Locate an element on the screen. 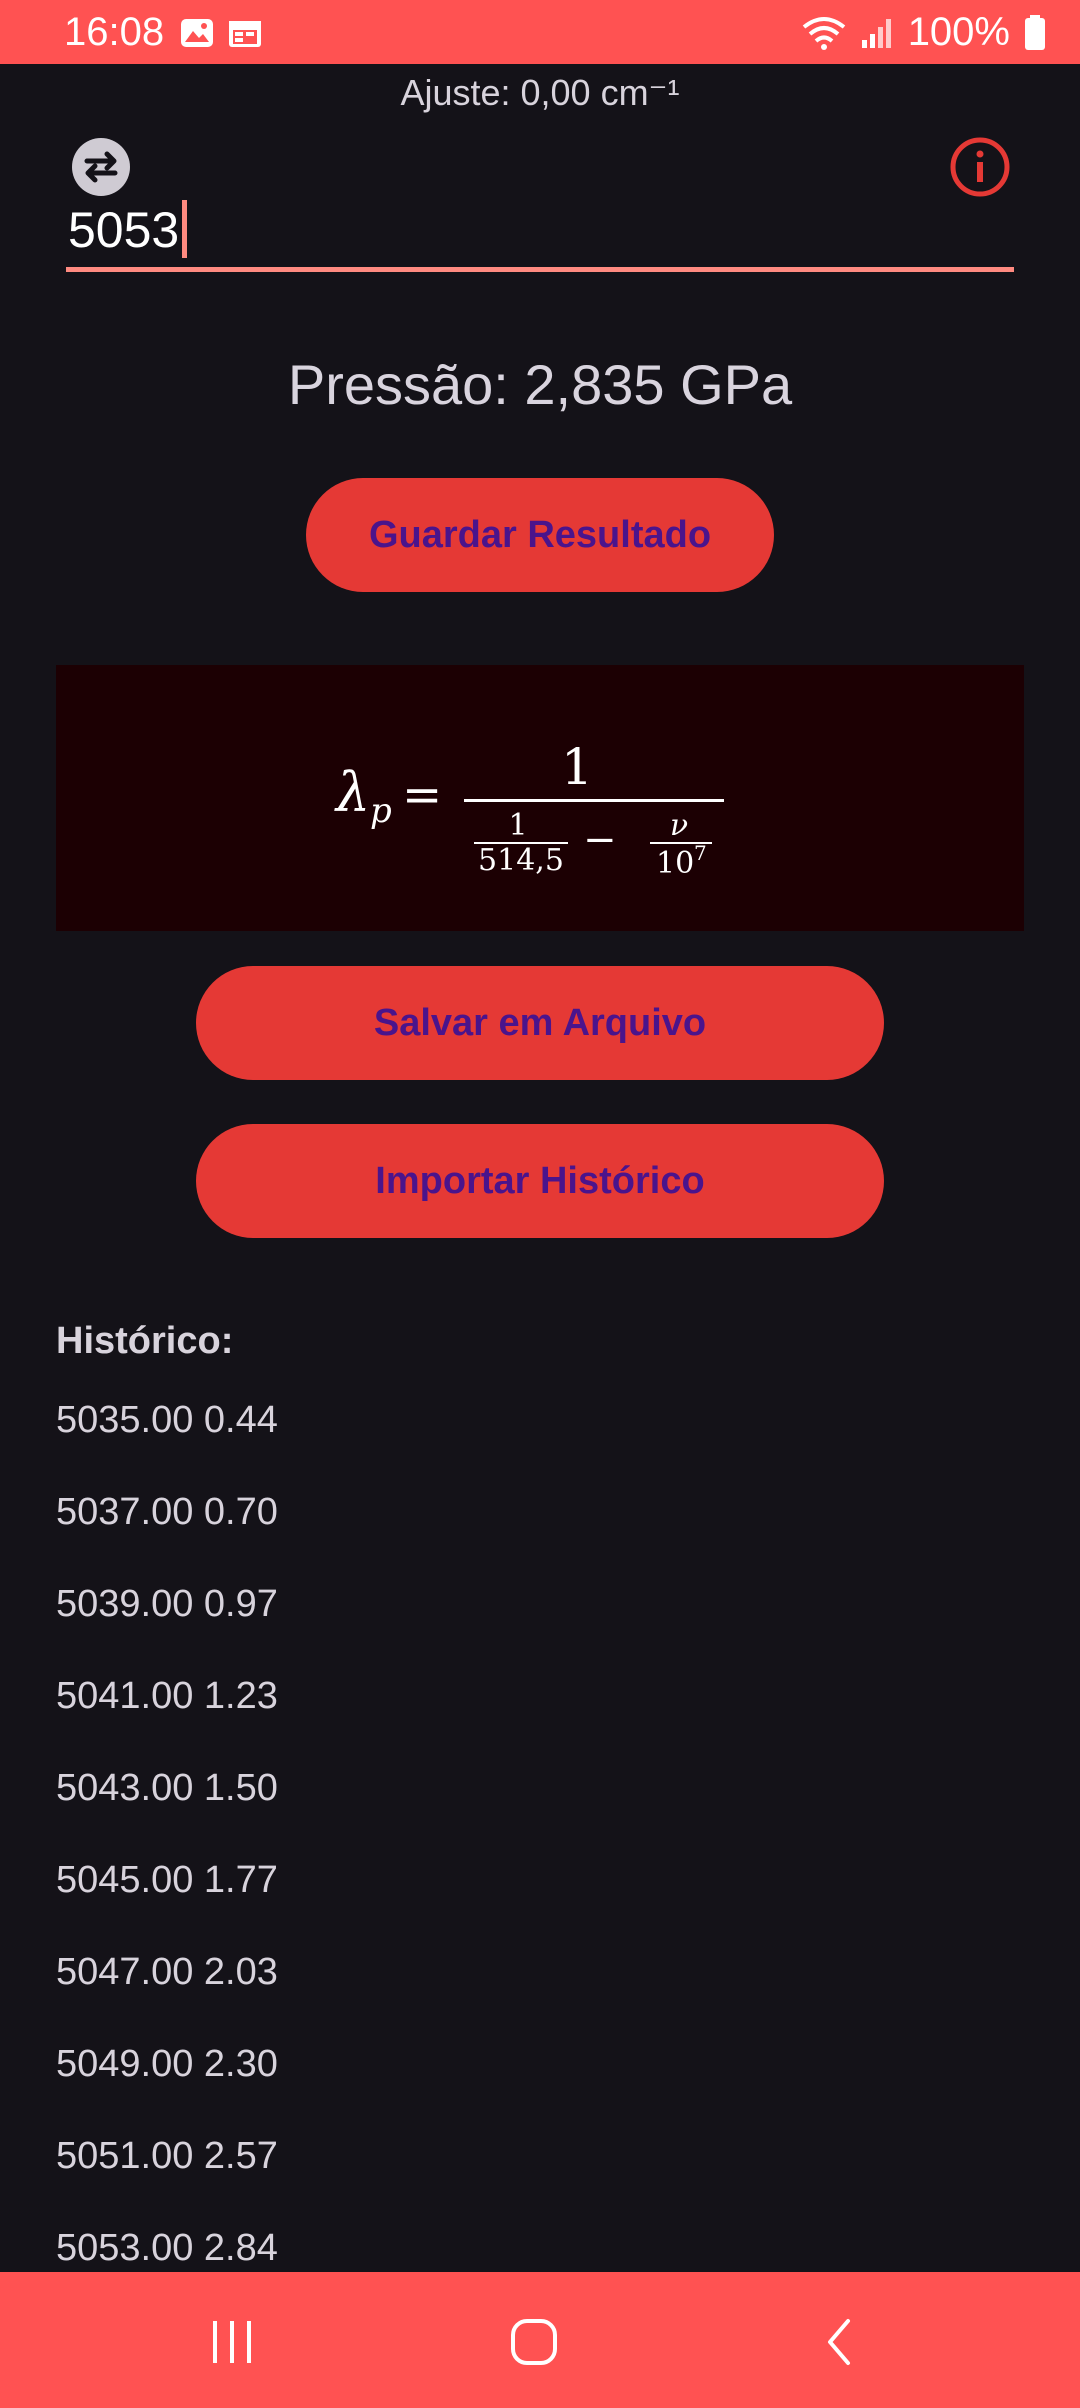  history-title: Histórico: is located at coordinates (145, 1341).